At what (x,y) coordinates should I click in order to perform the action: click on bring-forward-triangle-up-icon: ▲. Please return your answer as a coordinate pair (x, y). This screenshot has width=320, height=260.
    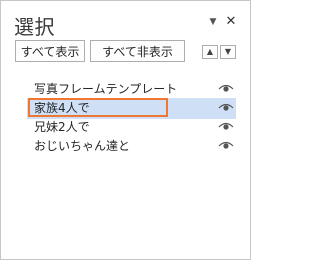
    Looking at the image, I should click on (210, 52).